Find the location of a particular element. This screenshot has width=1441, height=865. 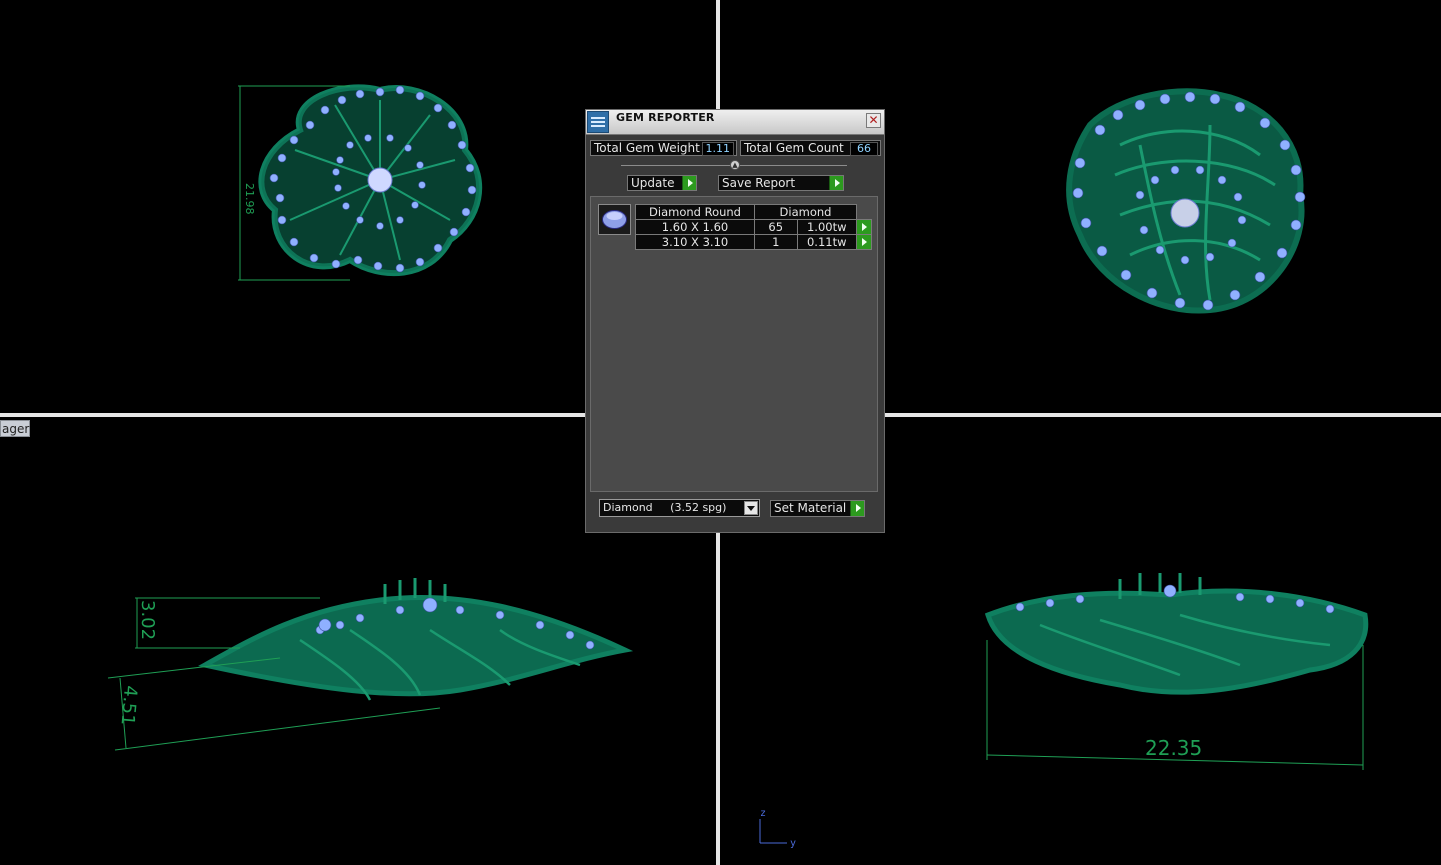

material-select-density: (3.52 spg) is located at coordinates (698, 507).